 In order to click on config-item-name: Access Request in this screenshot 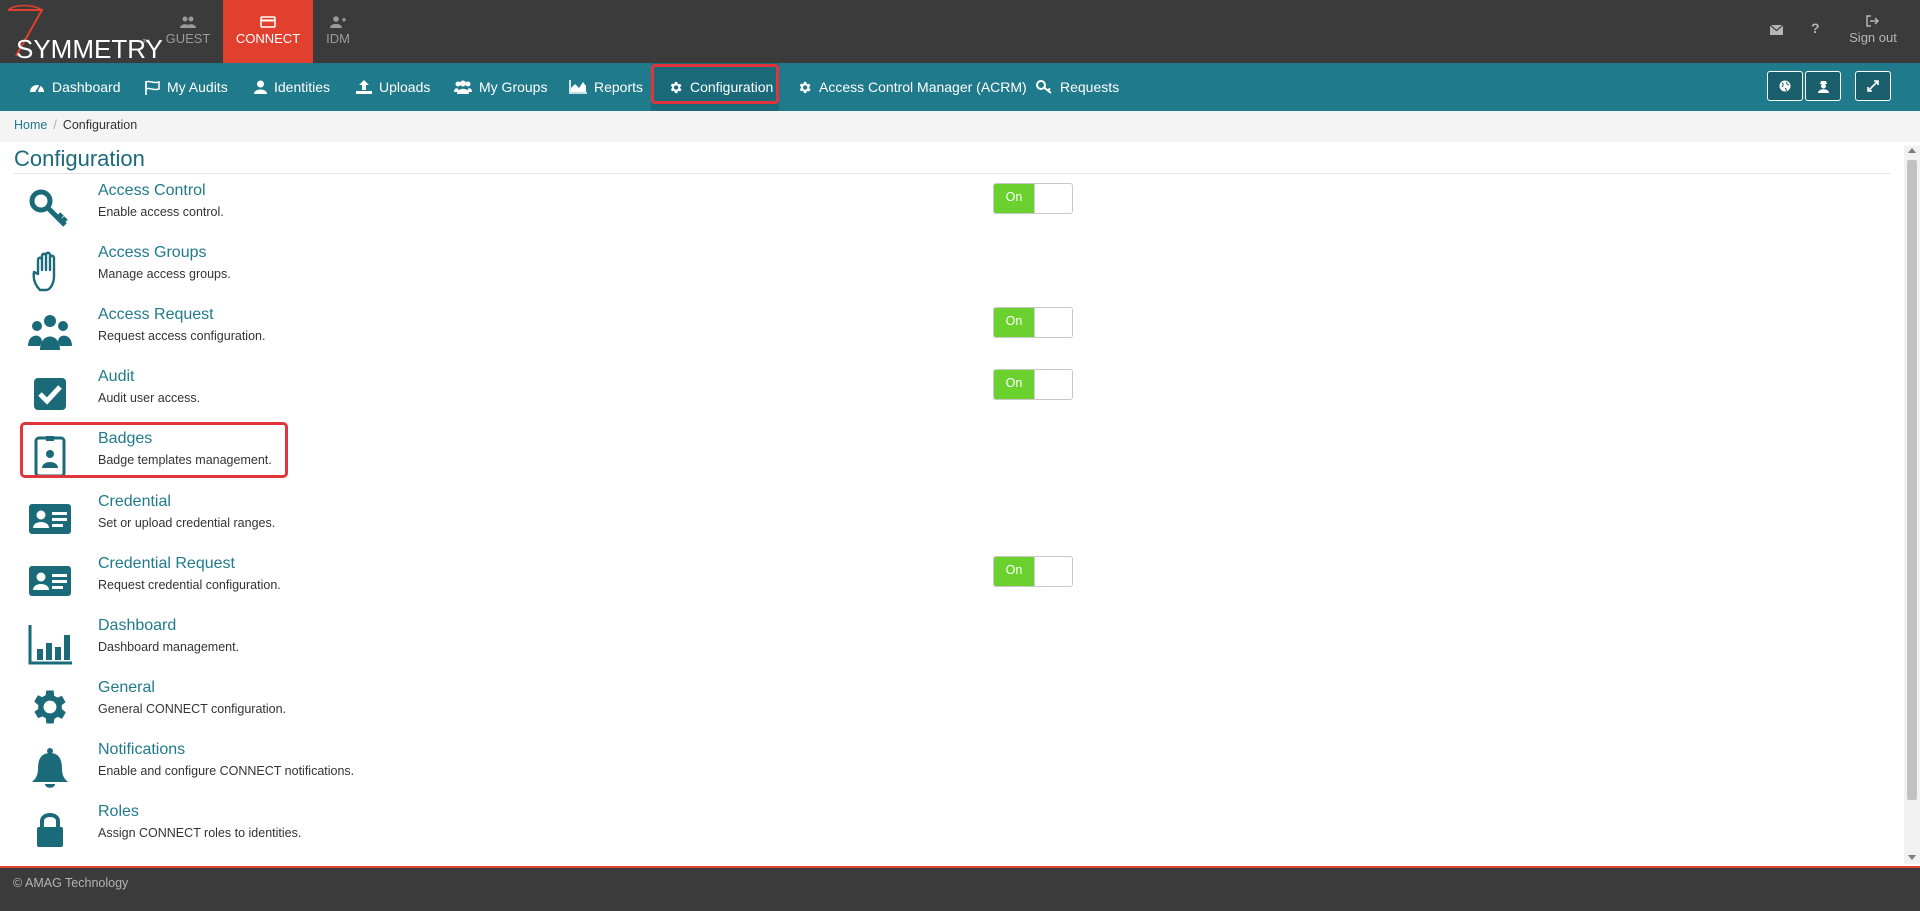, I will do `click(156, 315)`.